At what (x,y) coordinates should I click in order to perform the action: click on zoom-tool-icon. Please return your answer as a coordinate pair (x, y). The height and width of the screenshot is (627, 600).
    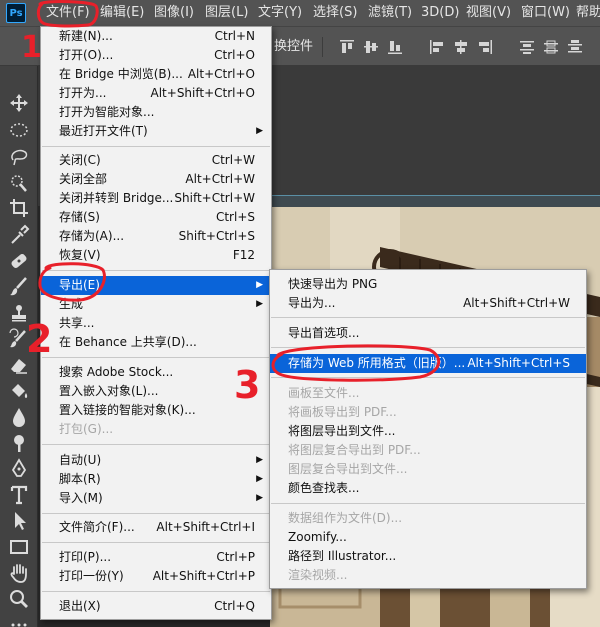
    Looking at the image, I should click on (19, 599).